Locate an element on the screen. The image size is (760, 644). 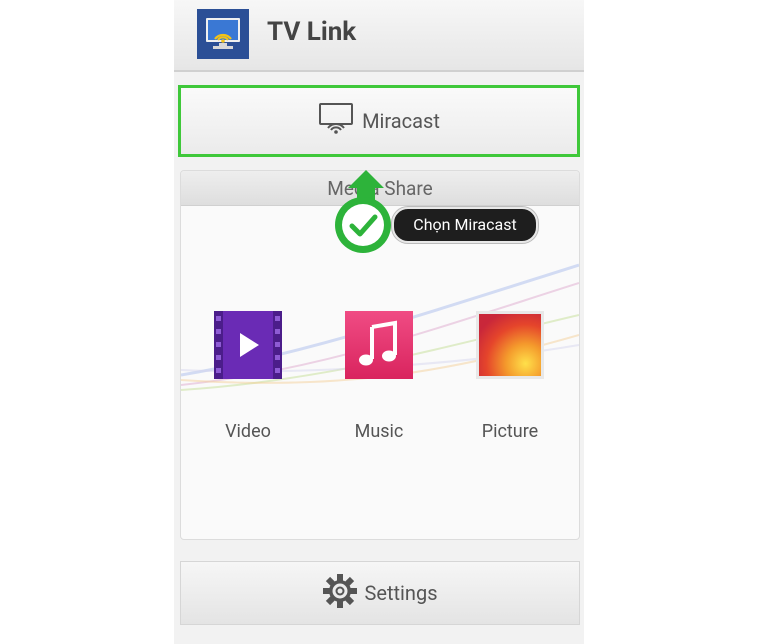
screen-mirror-icon is located at coordinates (336, 121).